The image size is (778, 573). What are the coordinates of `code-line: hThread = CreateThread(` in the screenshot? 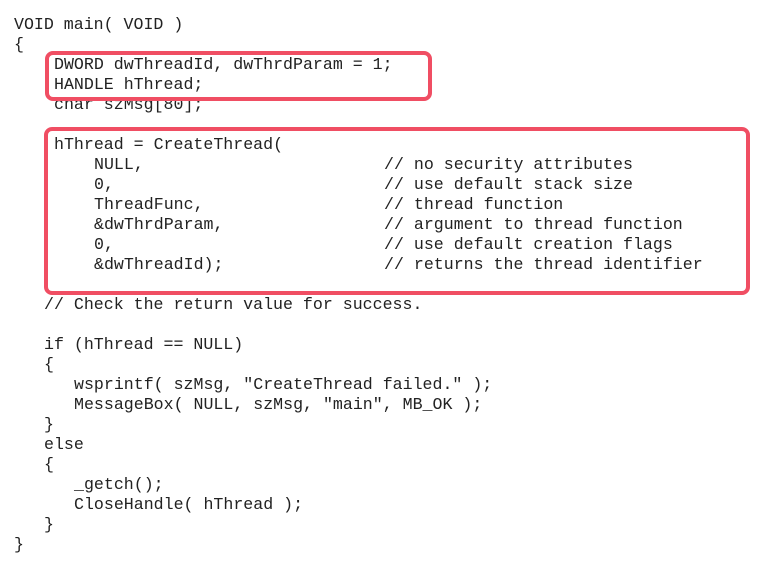 It's located at (394, 145).